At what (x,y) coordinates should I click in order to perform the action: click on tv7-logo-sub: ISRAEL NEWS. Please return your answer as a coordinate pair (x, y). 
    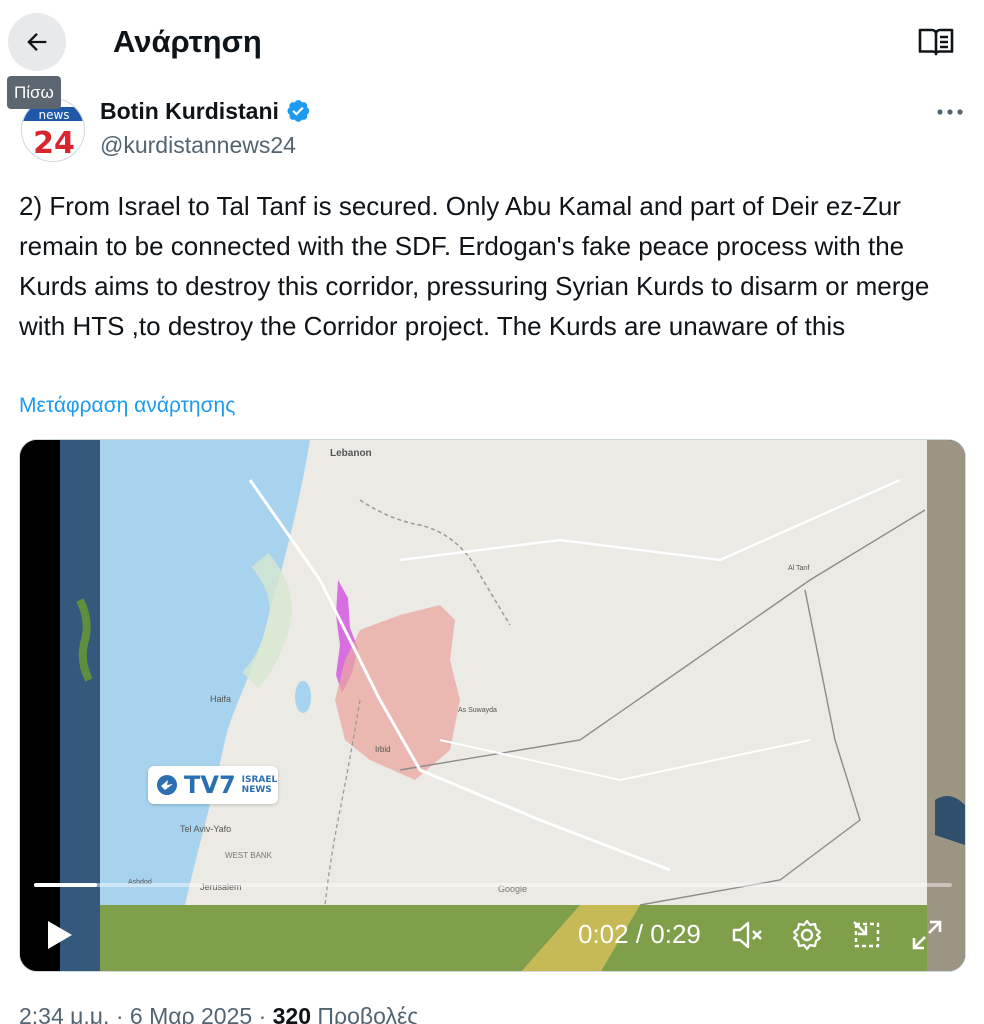
    Looking at the image, I should click on (260, 785).